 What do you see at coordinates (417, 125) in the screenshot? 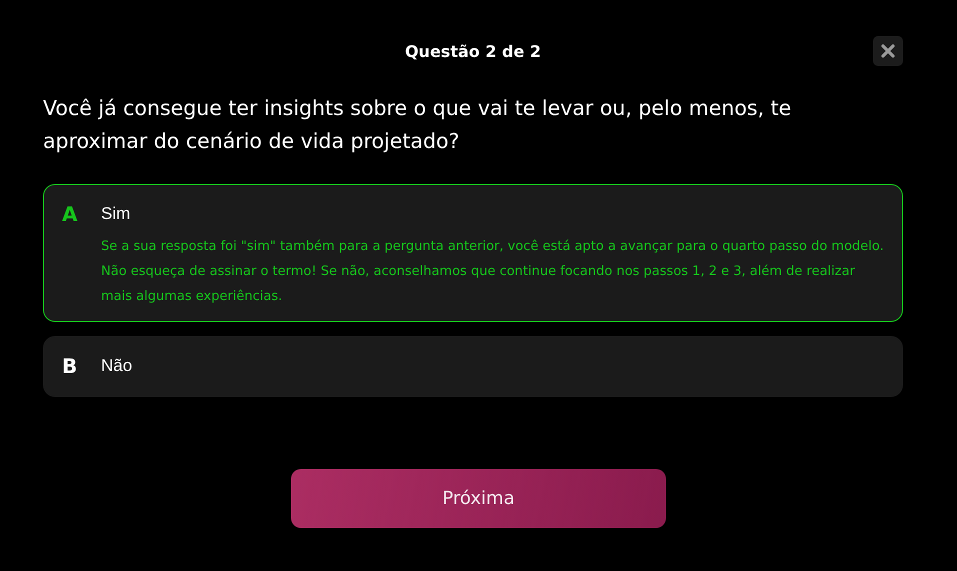
I see `question-text: Você já consegue ter insights sobre o que vai te levar ou, pelo menos, te aproximar do cenário de vida projetado?` at bounding box center [417, 125].